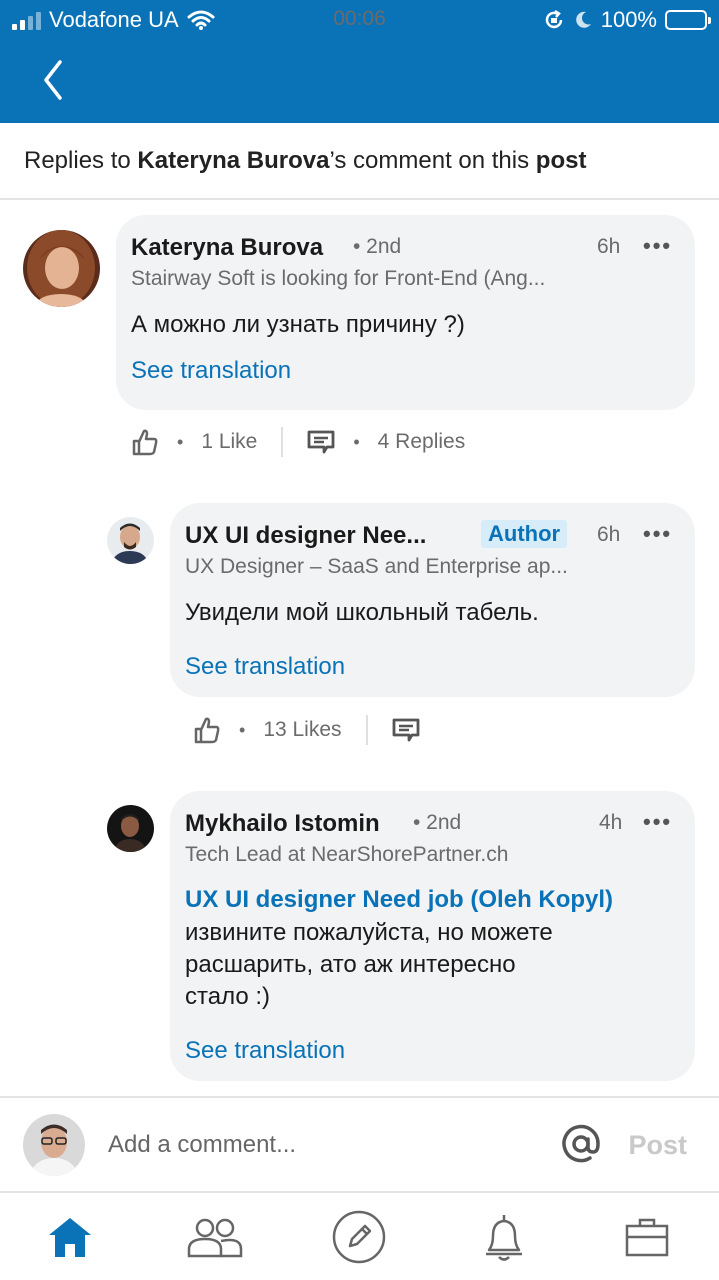 The height and width of the screenshot is (1280, 719). I want to click on battery-icon, so click(688, 20).